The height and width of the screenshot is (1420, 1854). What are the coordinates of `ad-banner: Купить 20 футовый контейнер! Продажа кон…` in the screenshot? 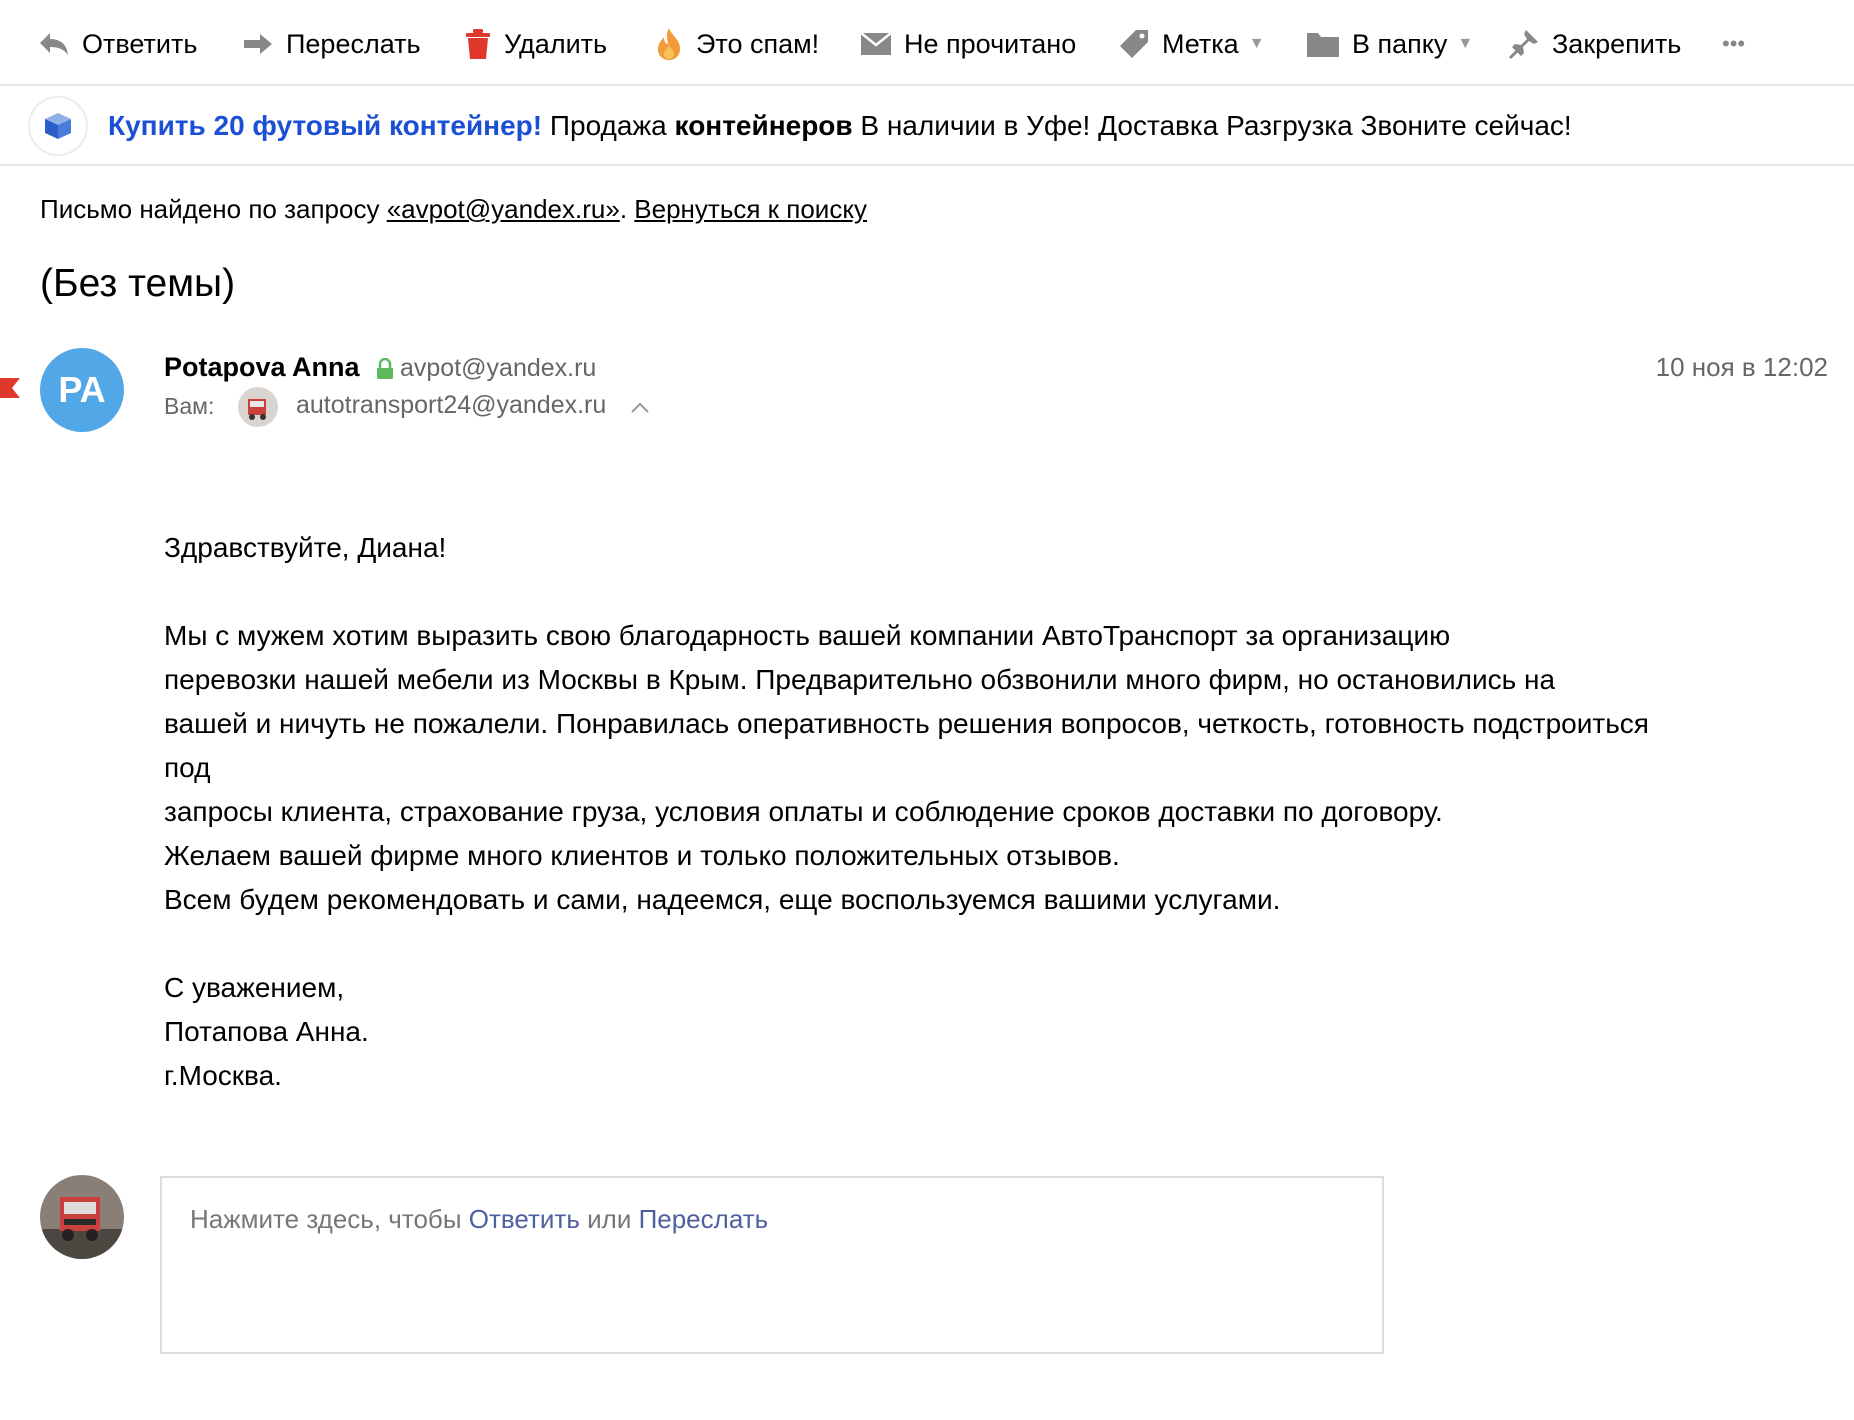 It's located at (927, 127).